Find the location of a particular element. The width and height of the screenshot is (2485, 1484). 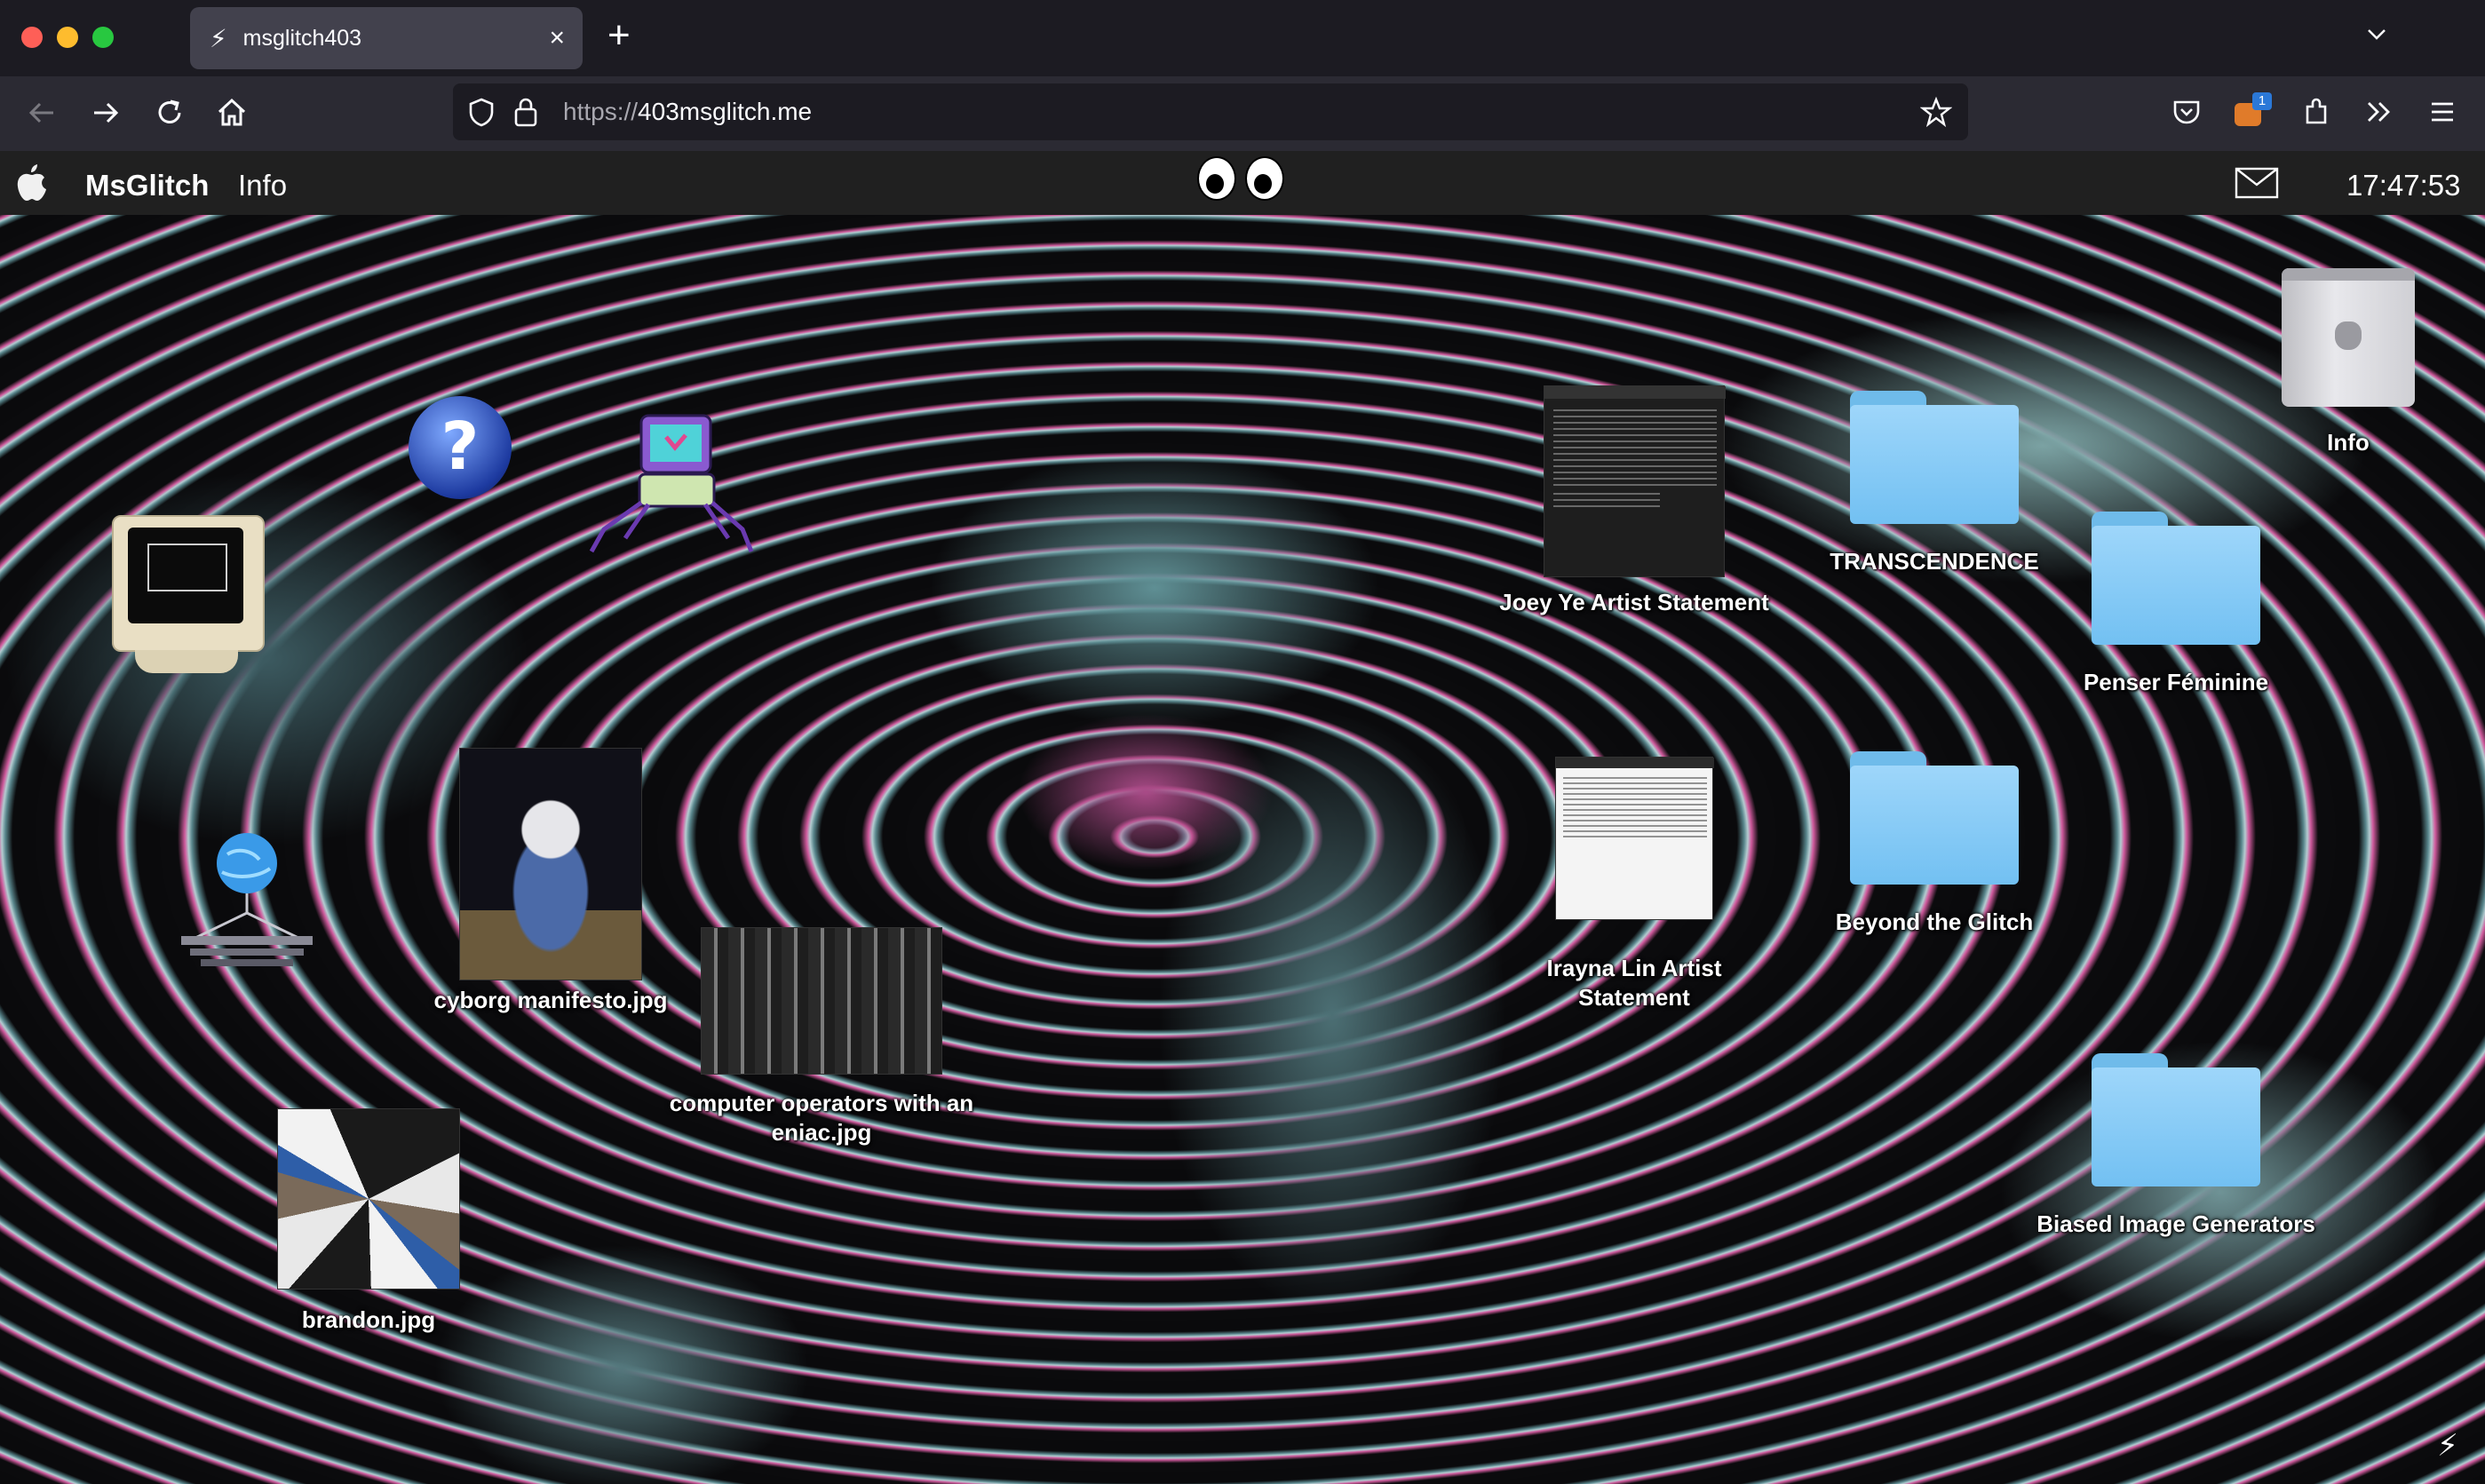

file-label: Joey Ye Artist Statement is located at coordinates (1634, 602).